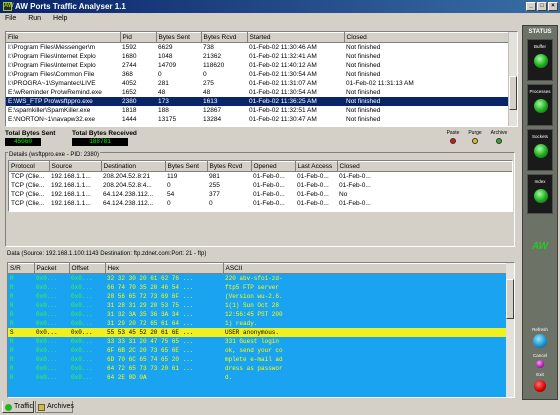 The width and height of the screenshot is (560, 415). What do you see at coordinates (212, 110) in the screenshot?
I see `table-cell: 12867` at bounding box center [212, 110].